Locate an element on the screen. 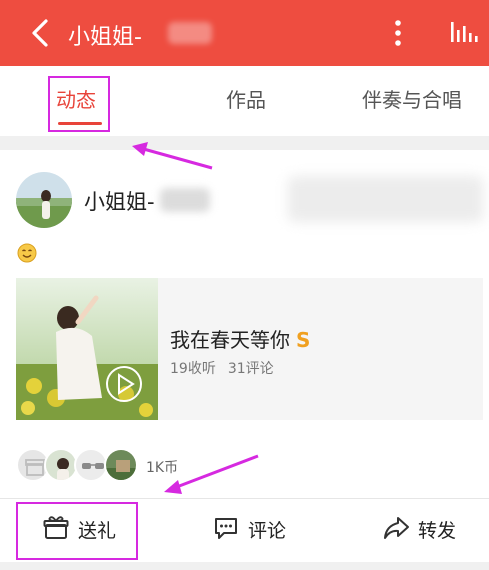  highlight-box-tab is located at coordinates (79, 104).